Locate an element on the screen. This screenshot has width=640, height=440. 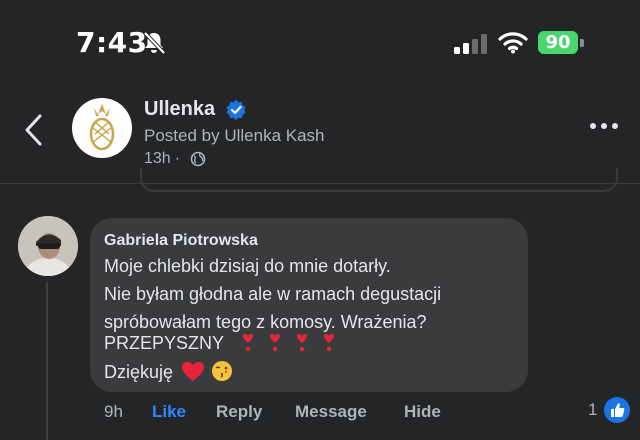
more-options-icon is located at coordinates (604, 126).